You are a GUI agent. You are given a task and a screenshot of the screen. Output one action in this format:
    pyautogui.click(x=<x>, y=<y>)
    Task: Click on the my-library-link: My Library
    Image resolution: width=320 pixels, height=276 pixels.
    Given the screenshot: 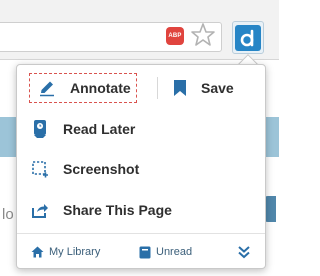 What is the action you would take?
    pyautogui.click(x=65, y=252)
    